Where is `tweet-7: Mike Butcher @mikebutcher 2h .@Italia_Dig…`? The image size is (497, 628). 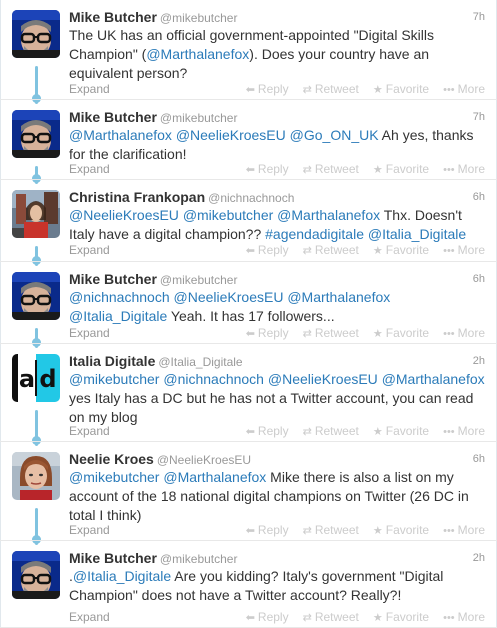
tweet-7: Mike Butcher @mikebutcher 2h .@Italia_Dig… is located at coordinates (248, 584).